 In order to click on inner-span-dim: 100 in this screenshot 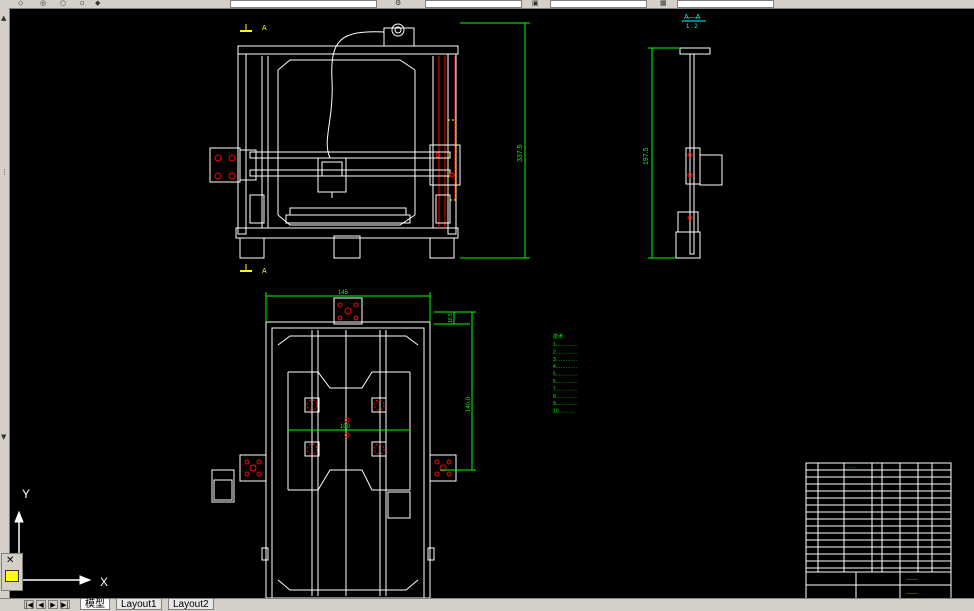, I will do `click(345, 427)`.